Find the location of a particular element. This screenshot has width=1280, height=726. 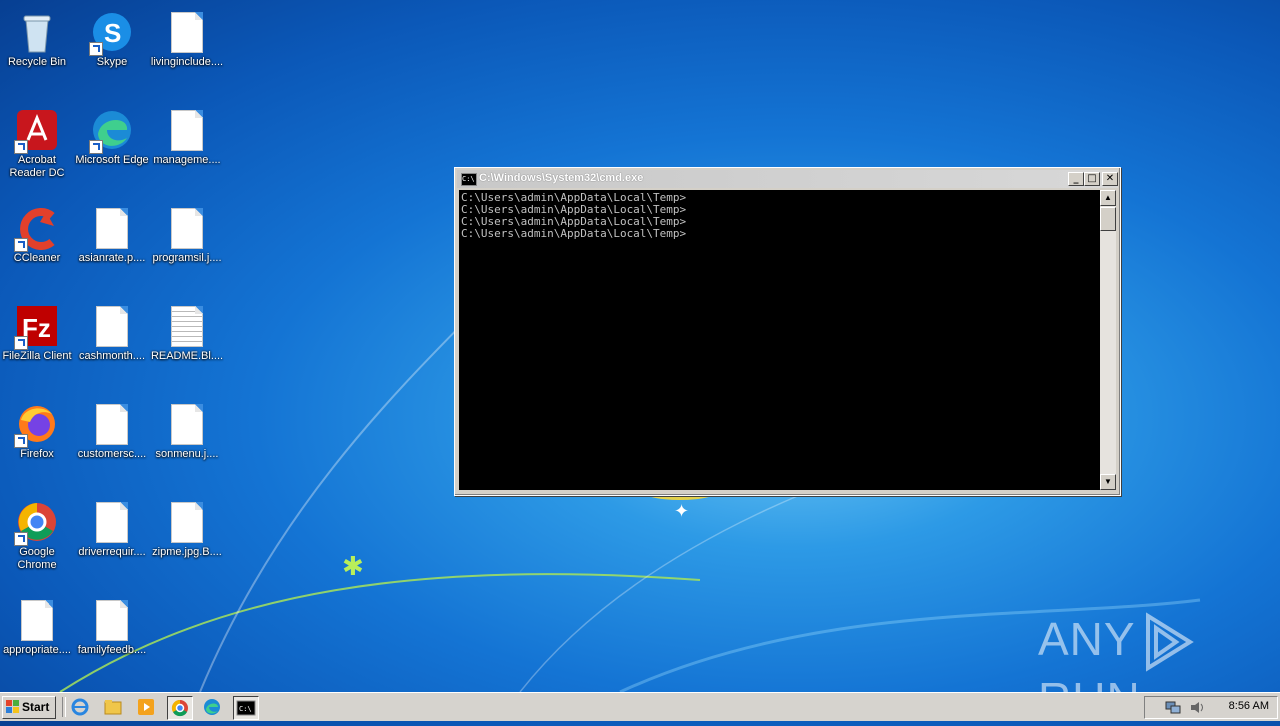

desktop-icon-label: Skype is located at coordinates (112, 62).